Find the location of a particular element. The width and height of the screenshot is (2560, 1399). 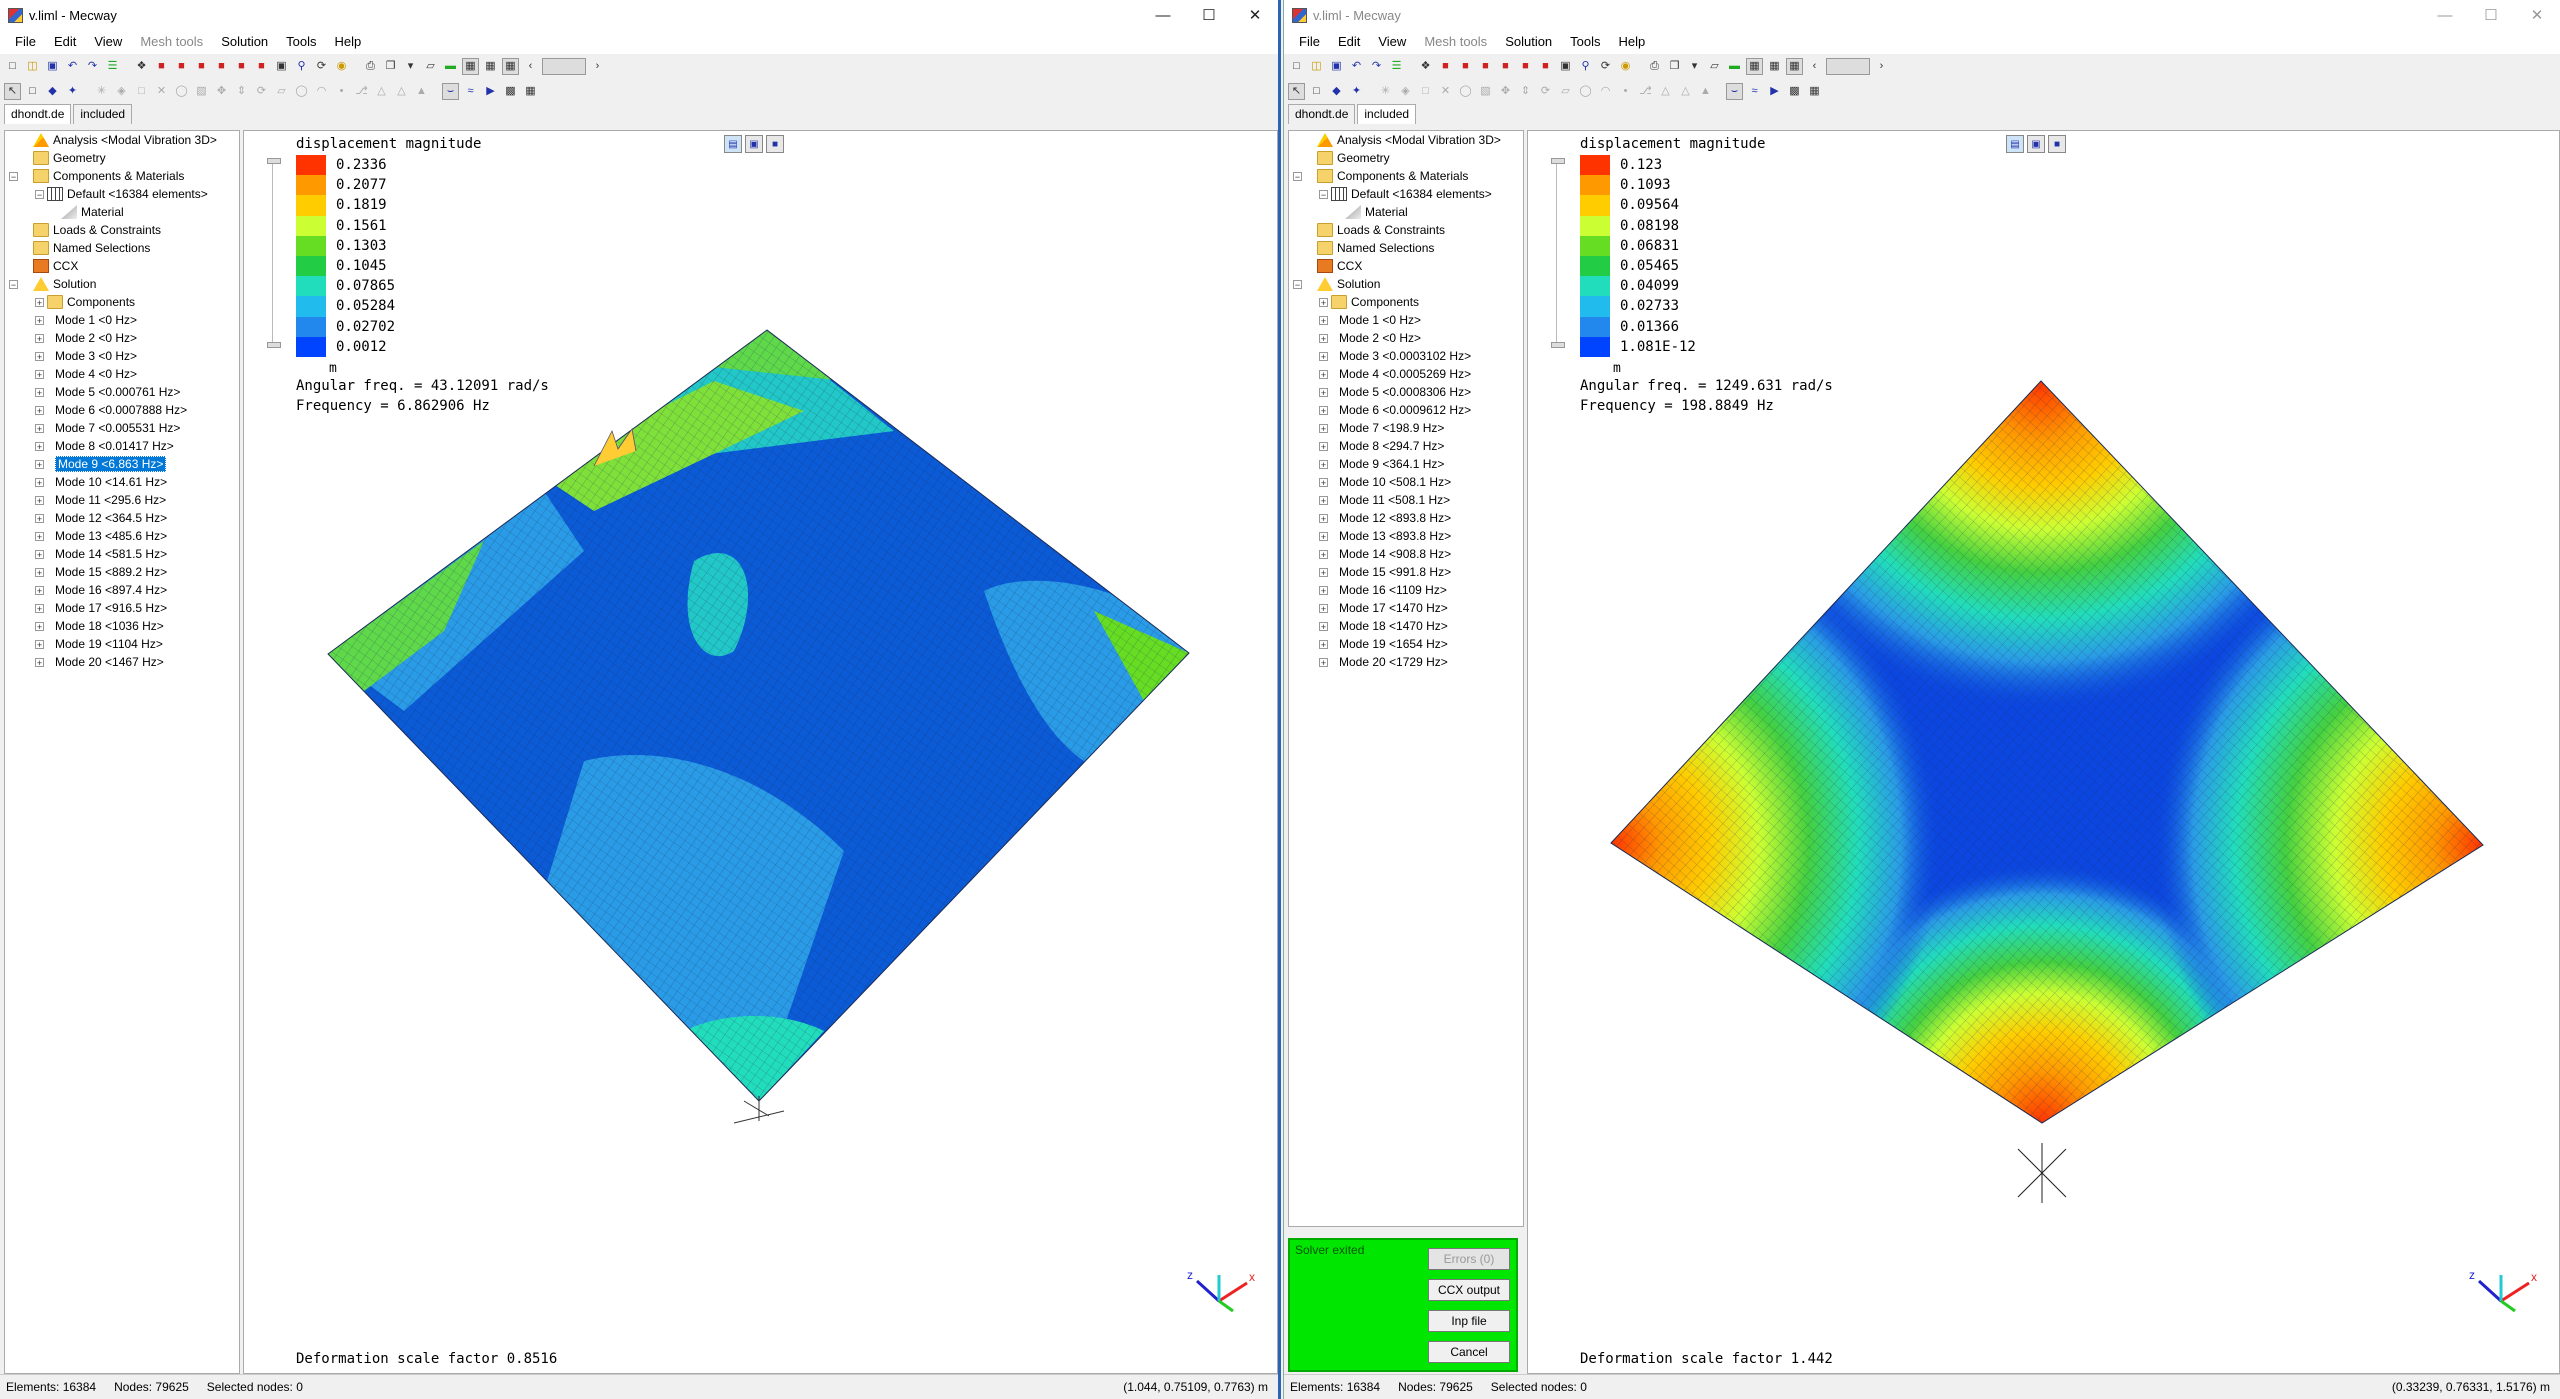

tree-analysis: Analysis <Modal Vibration 3D> is located at coordinates (1406, 140).